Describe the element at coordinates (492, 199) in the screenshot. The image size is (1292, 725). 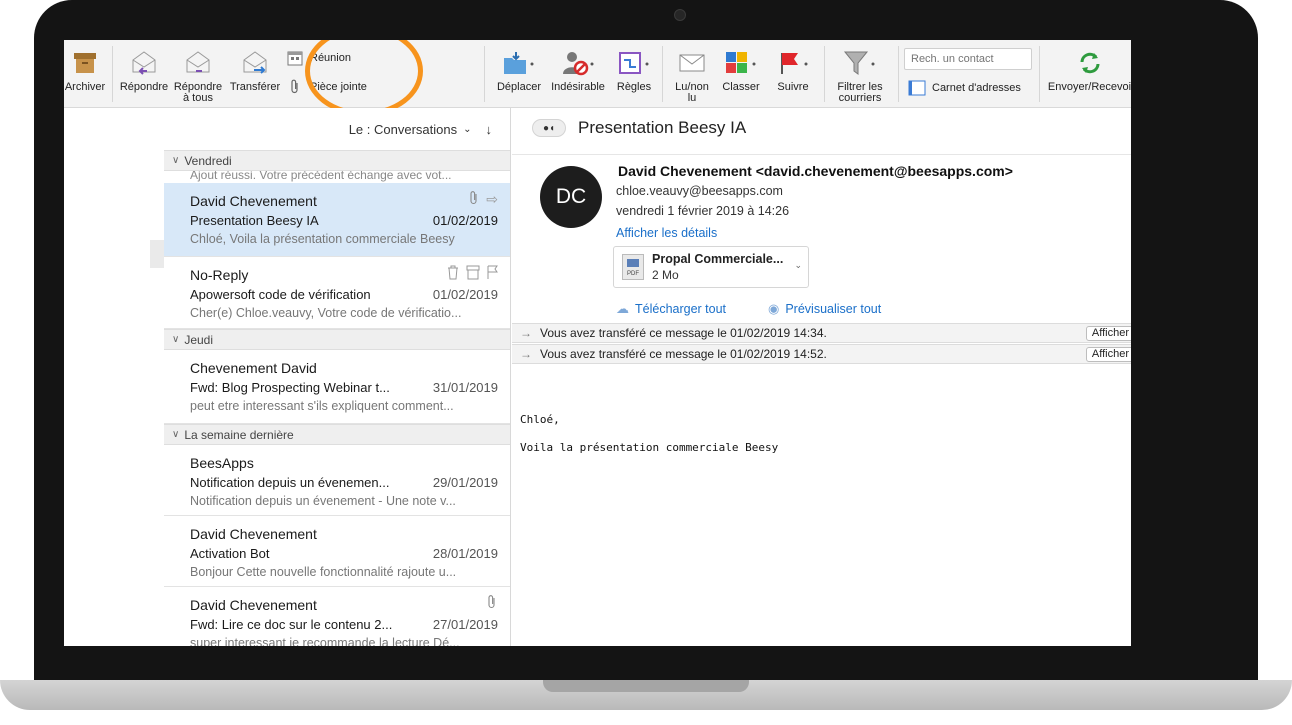
I see `forwarded-arrow-icon: ⇨` at that location.